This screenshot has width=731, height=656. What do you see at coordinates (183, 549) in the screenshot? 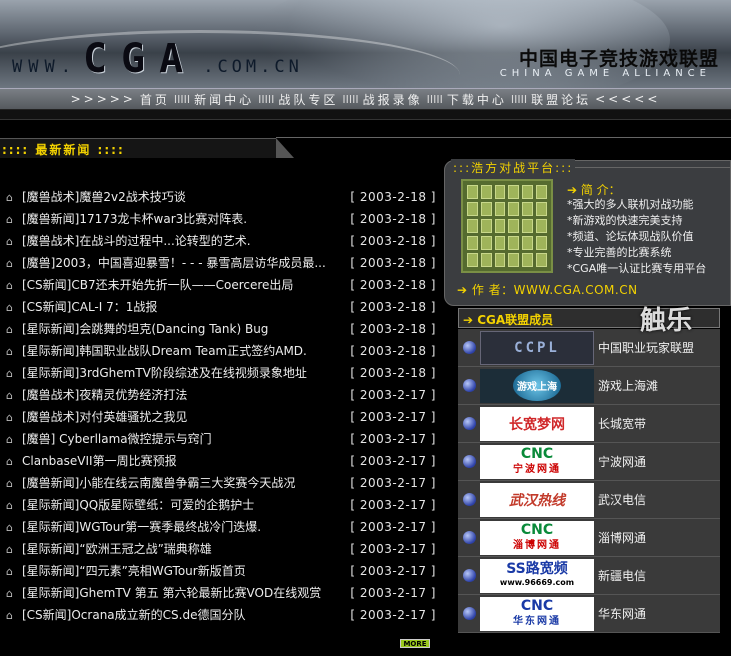
I see `news-title: [星际新闻]“欧洲王冠之战”瑞典称雄` at bounding box center [183, 549].